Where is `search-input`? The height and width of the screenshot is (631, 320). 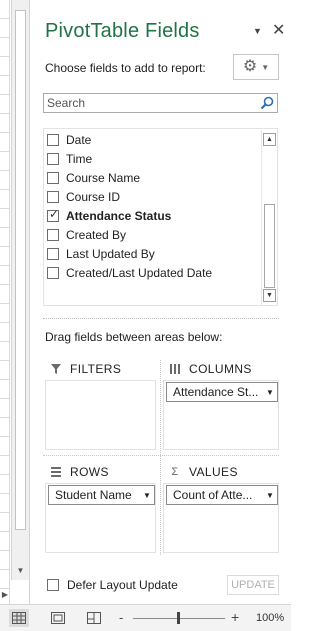
search-input is located at coordinates (149, 103).